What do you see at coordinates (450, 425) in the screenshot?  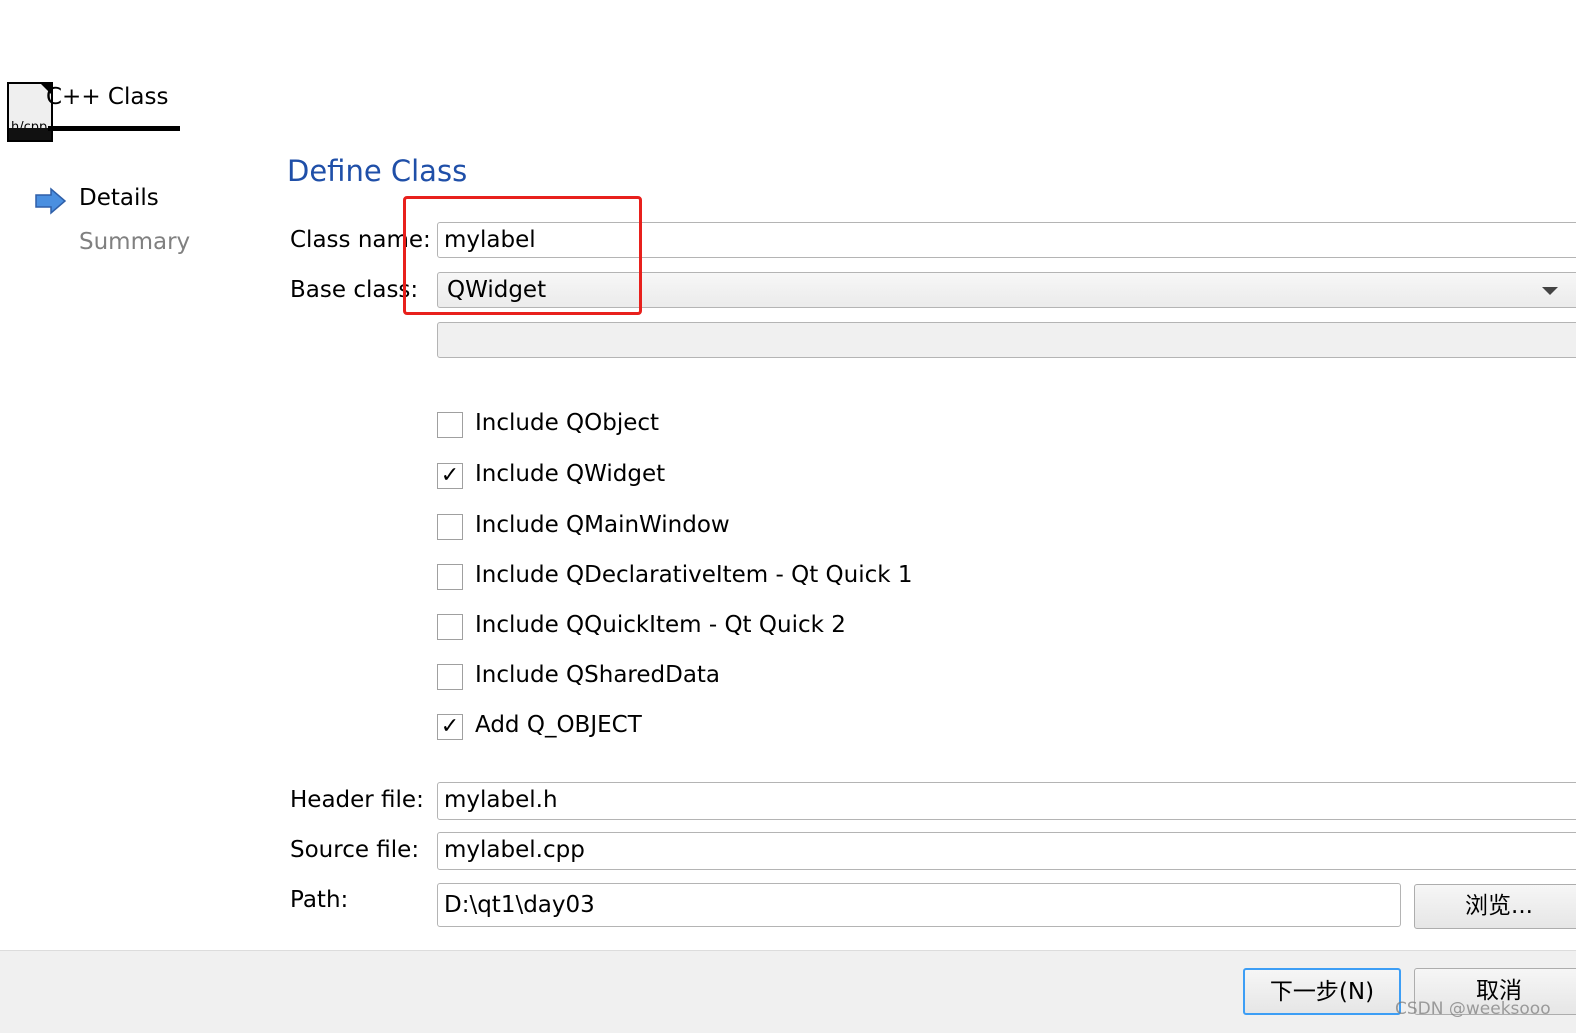 I see `checkbox-include-qobject` at bounding box center [450, 425].